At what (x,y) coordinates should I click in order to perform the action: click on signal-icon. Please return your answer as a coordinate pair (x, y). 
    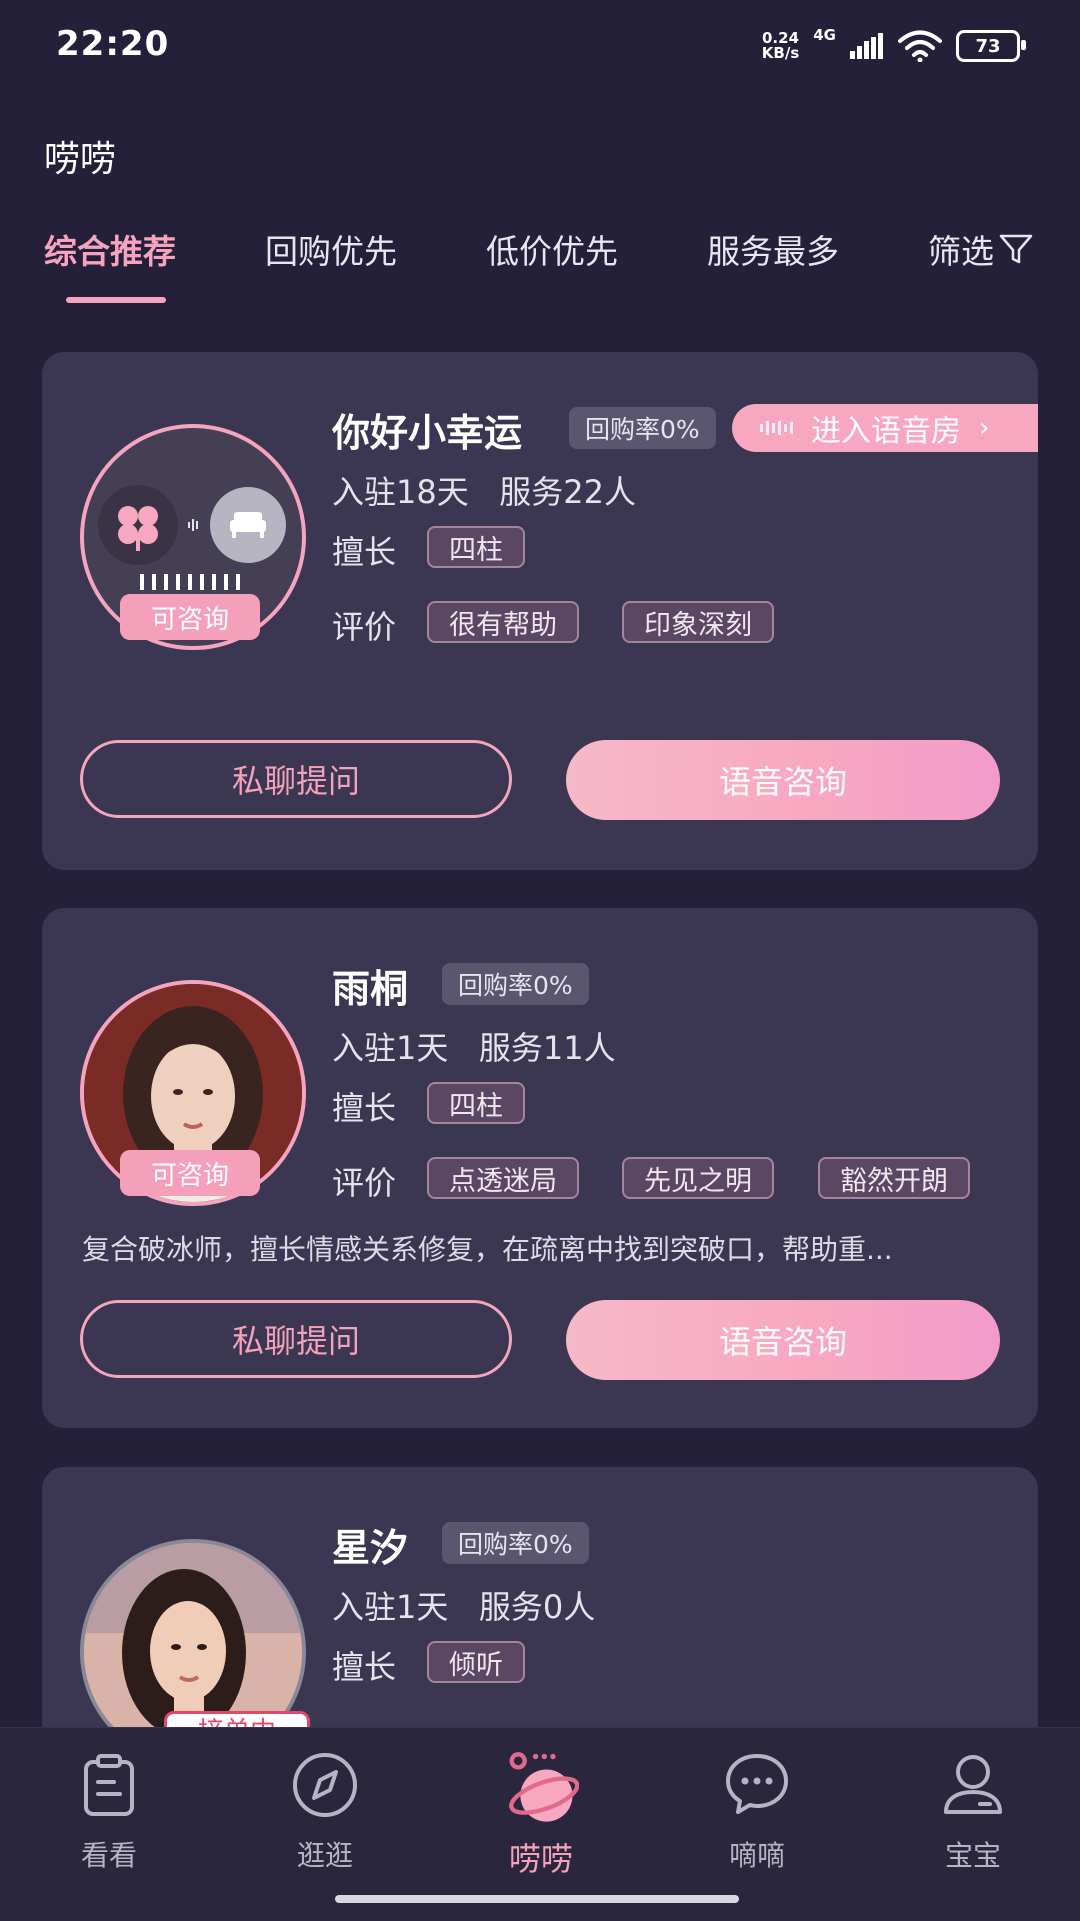
    Looking at the image, I should click on (866, 46).